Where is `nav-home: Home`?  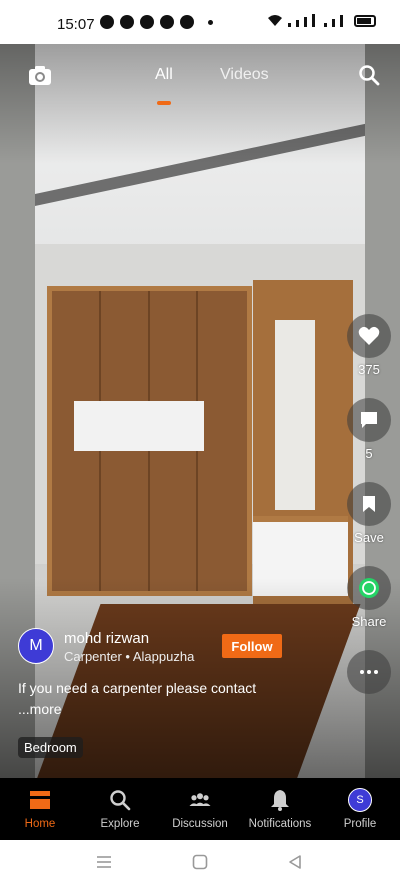 nav-home: Home is located at coordinates (40, 809).